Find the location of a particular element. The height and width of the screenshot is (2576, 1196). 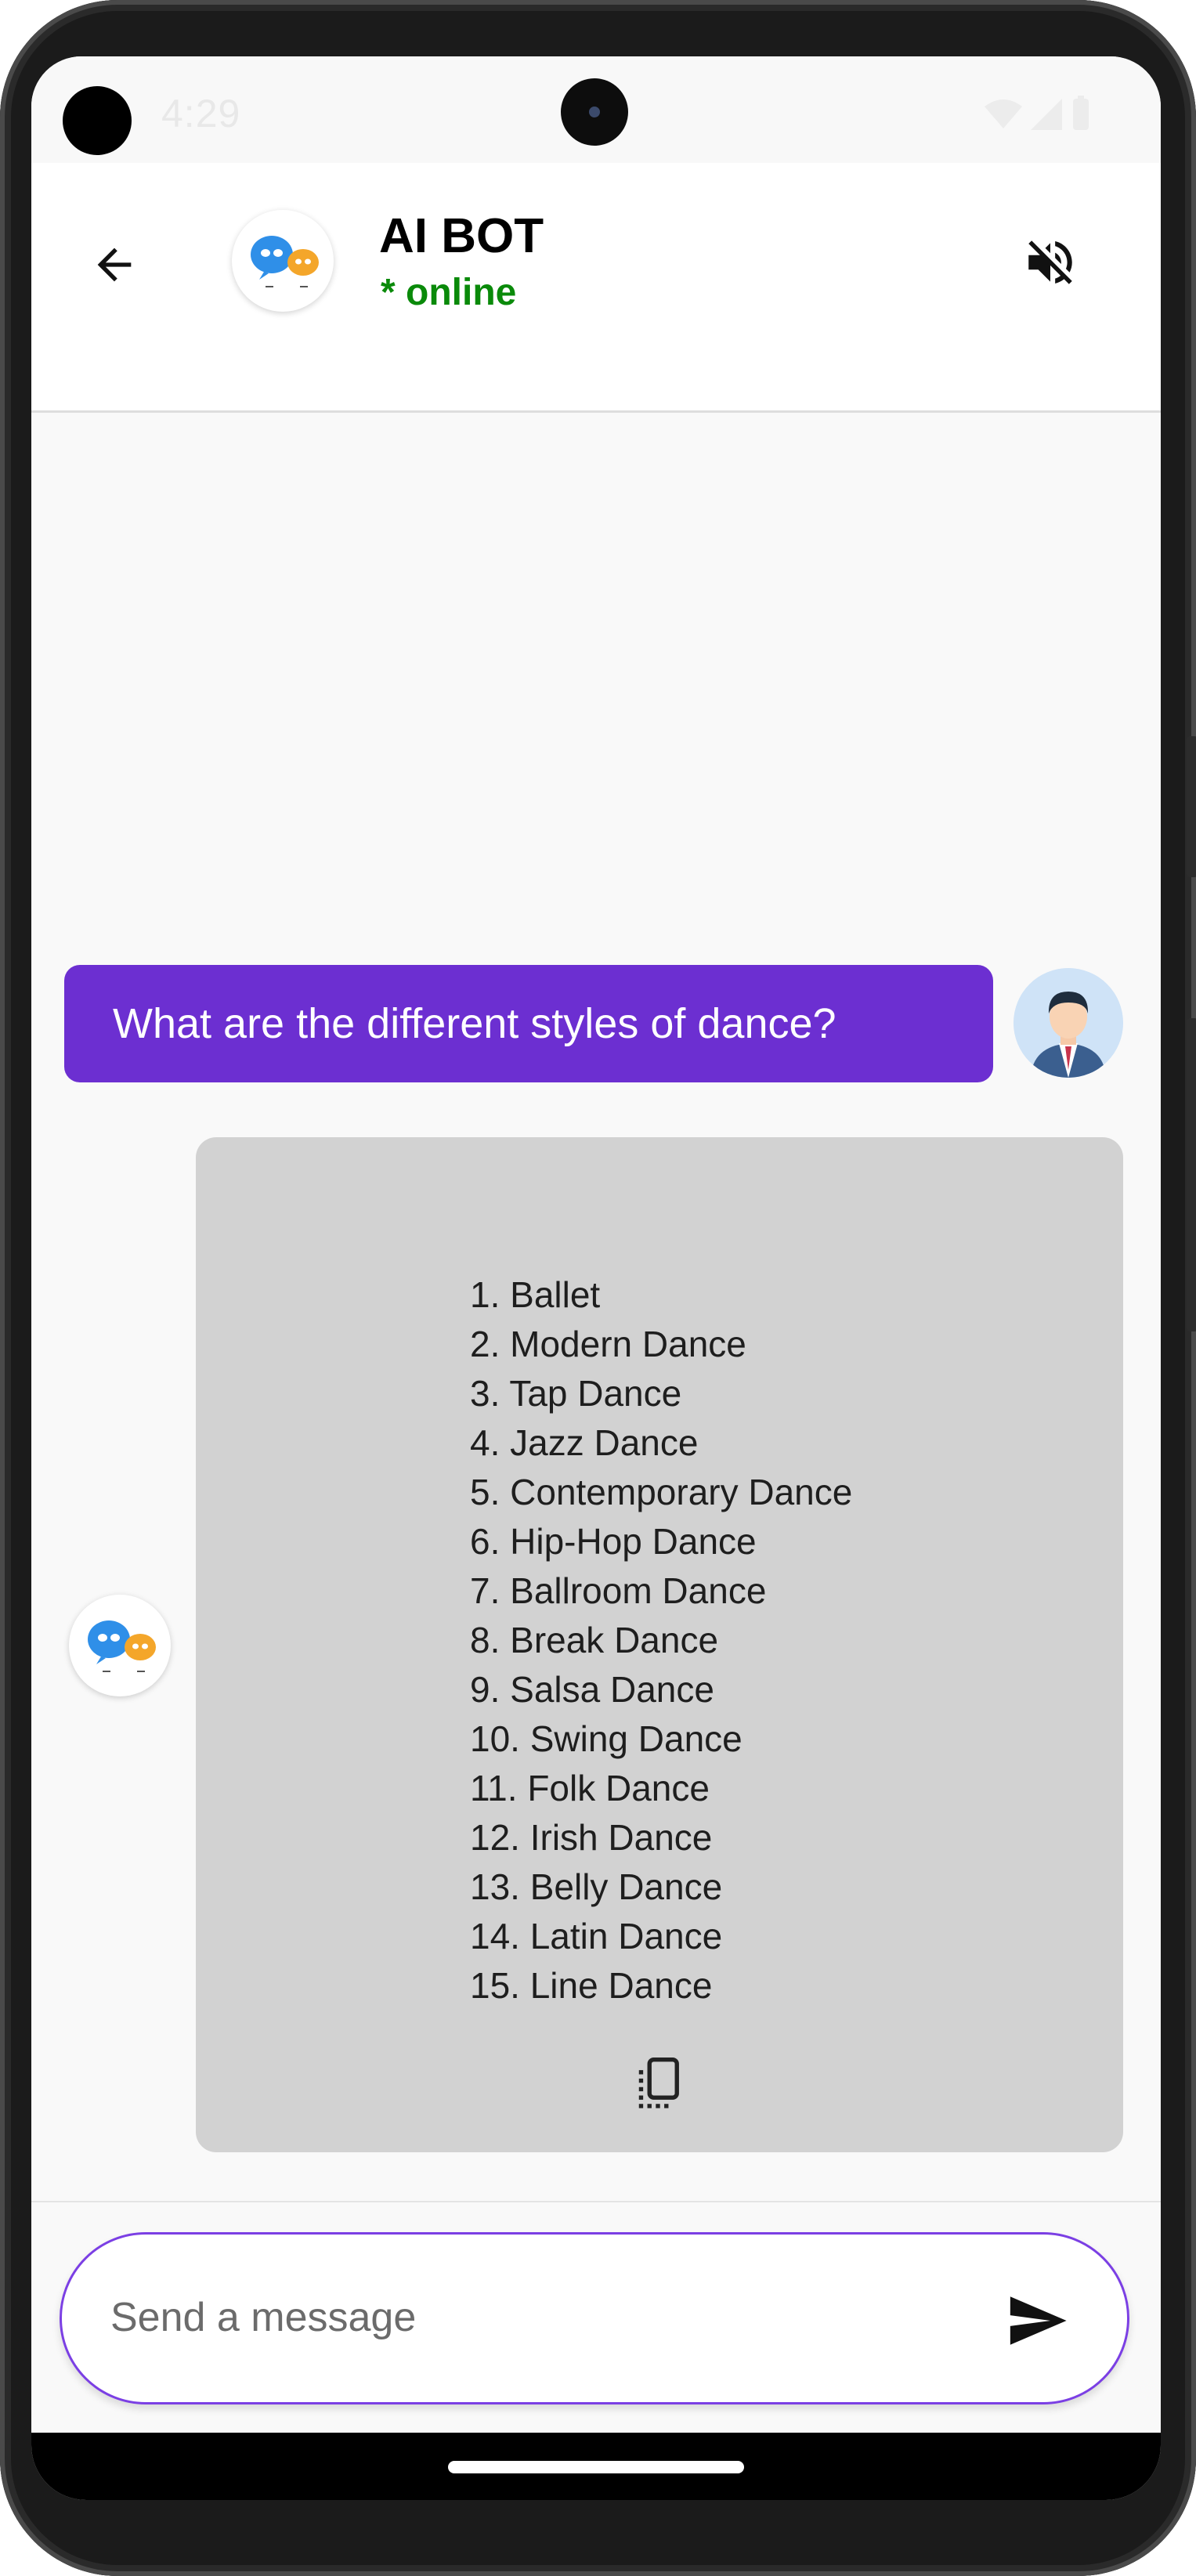

app-bar: AI BOT * online is located at coordinates (596, 288).